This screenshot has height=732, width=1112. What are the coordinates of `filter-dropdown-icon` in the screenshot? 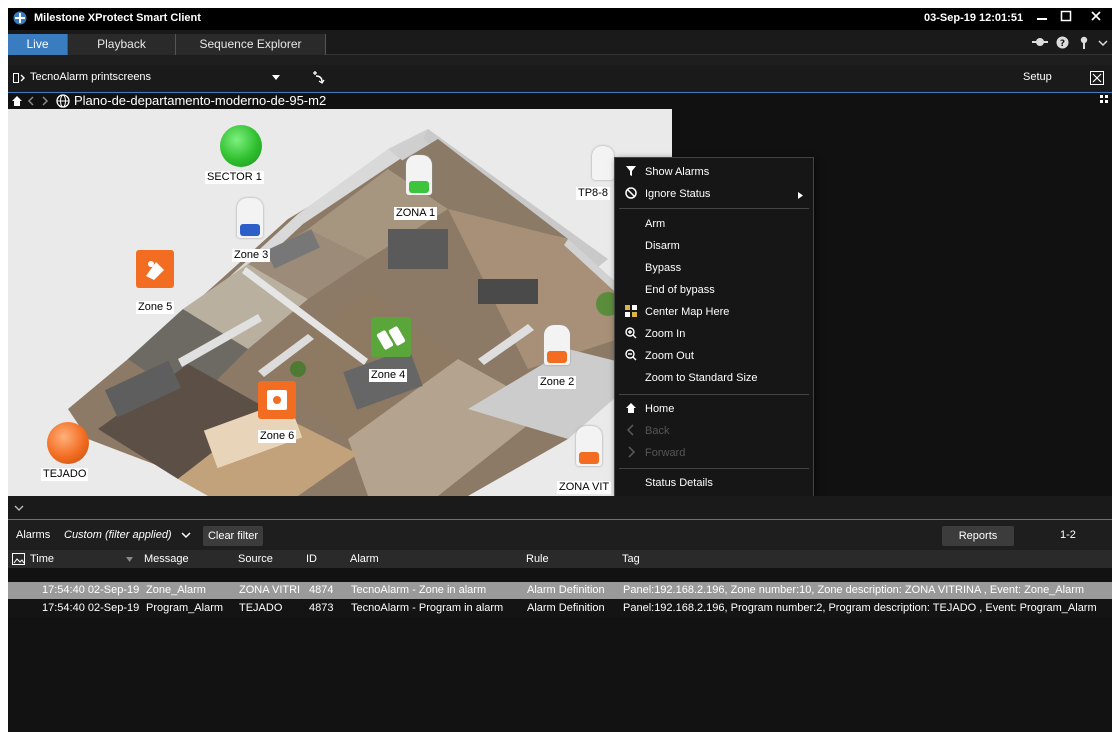 It's located at (186, 535).